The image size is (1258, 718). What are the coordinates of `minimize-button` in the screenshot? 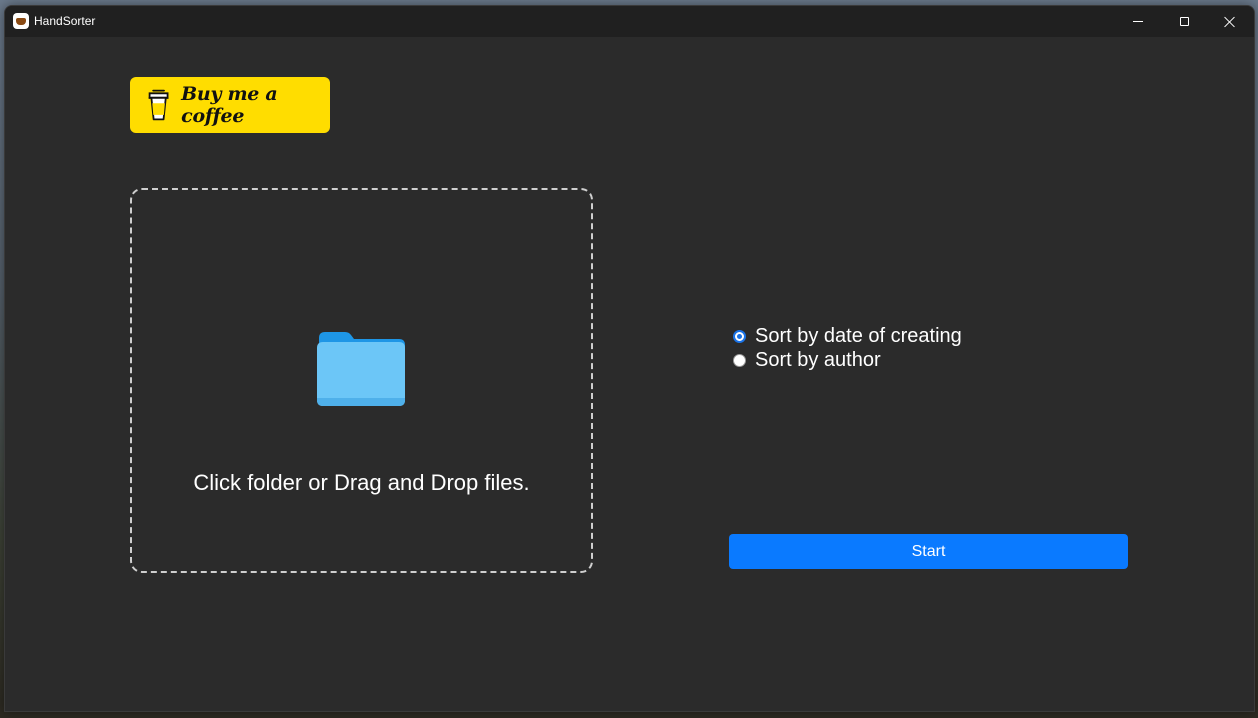 It's located at (1138, 21).